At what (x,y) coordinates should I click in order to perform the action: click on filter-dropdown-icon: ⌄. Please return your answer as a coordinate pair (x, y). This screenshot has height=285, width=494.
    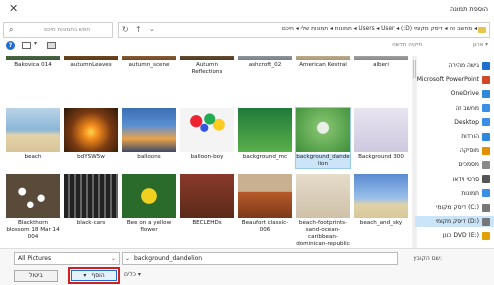
    Looking at the image, I should click on (113, 258).